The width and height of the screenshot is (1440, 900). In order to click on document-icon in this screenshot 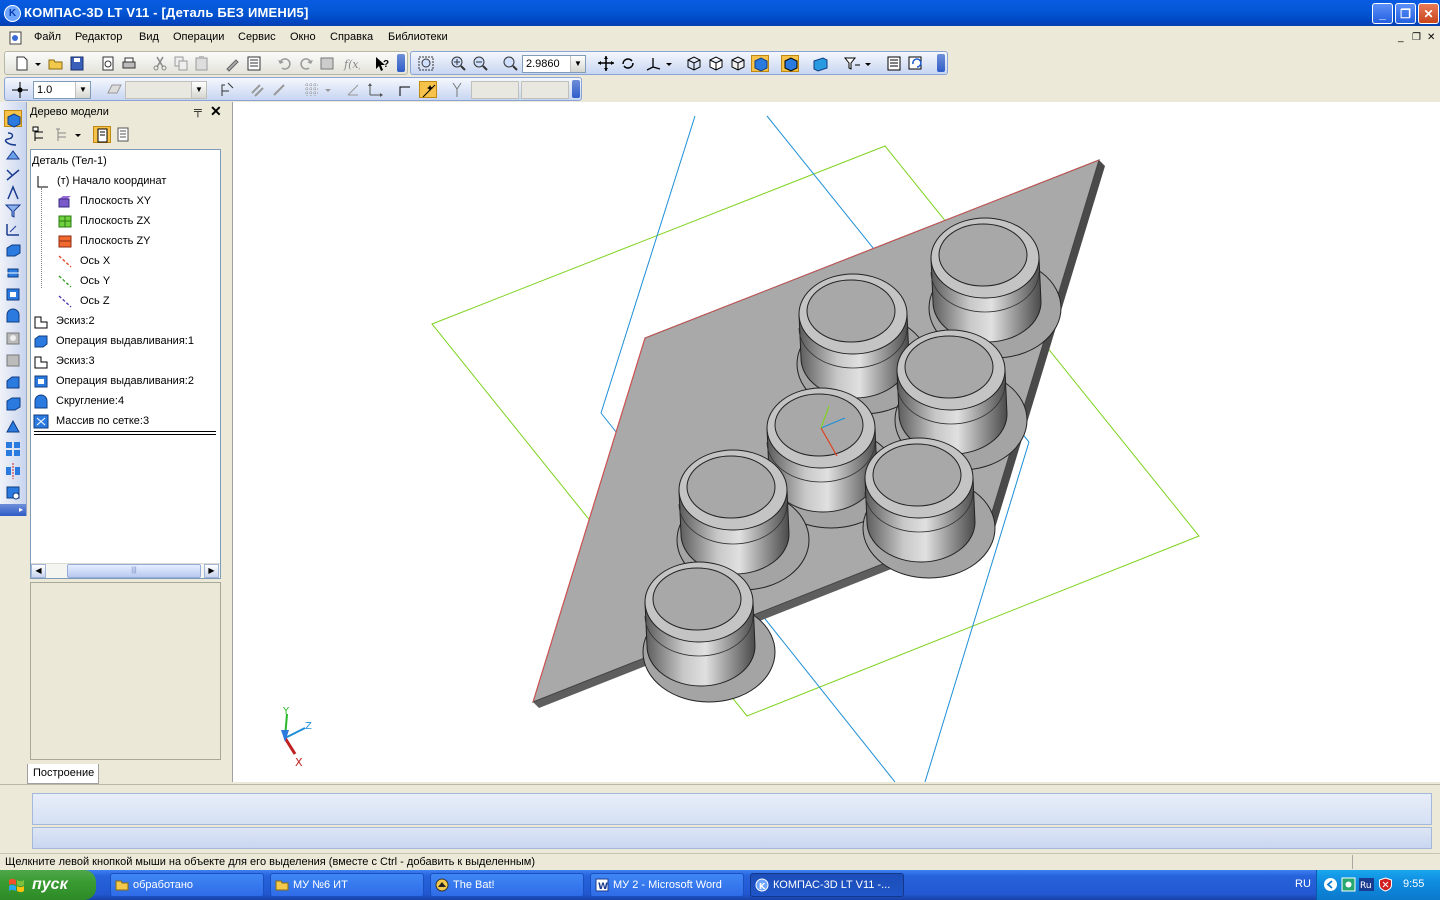, I will do `click(16, 38)`.